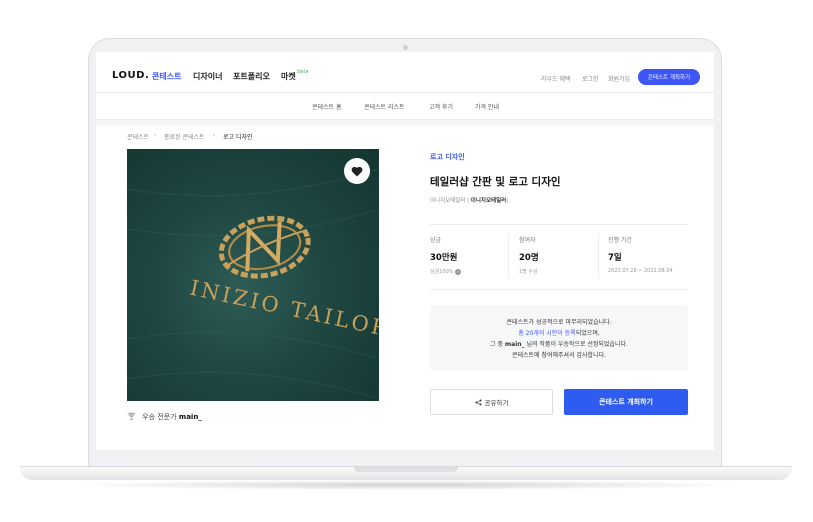  What do you see at coordinates (640, 271) in the screenshot?
I see `stat-period-sub: 2022.07.28 ~ 2022.08.04` at bounding box center [640, 271].